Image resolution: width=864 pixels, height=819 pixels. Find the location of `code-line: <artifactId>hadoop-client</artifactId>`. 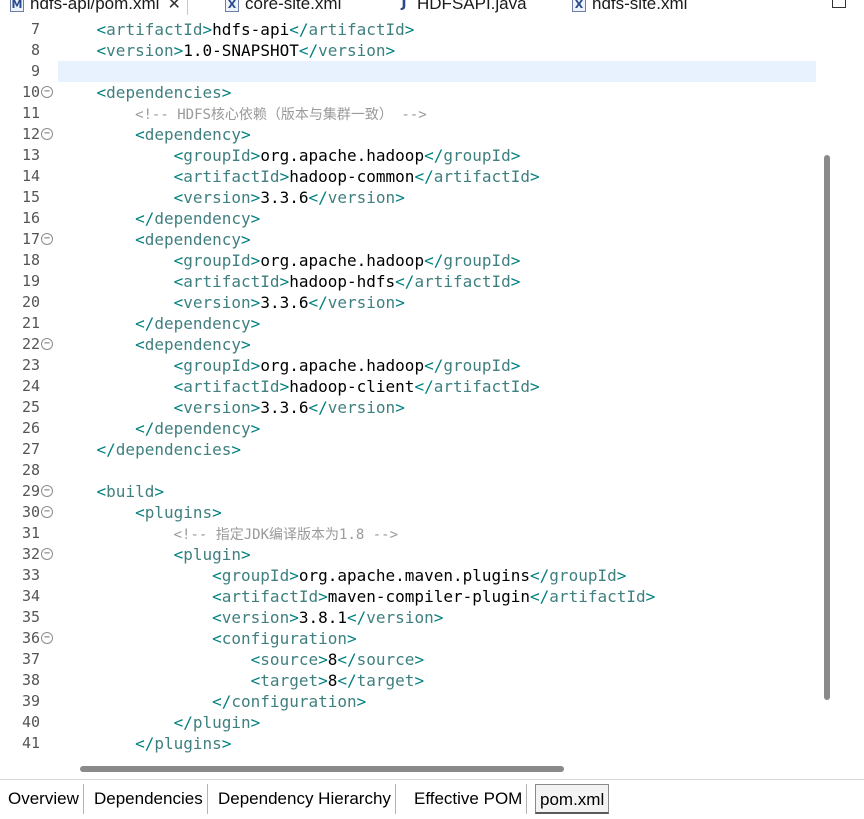

code-line: <artifactId>hadoop-client</artifactId> is located at coordinates (437, 386).